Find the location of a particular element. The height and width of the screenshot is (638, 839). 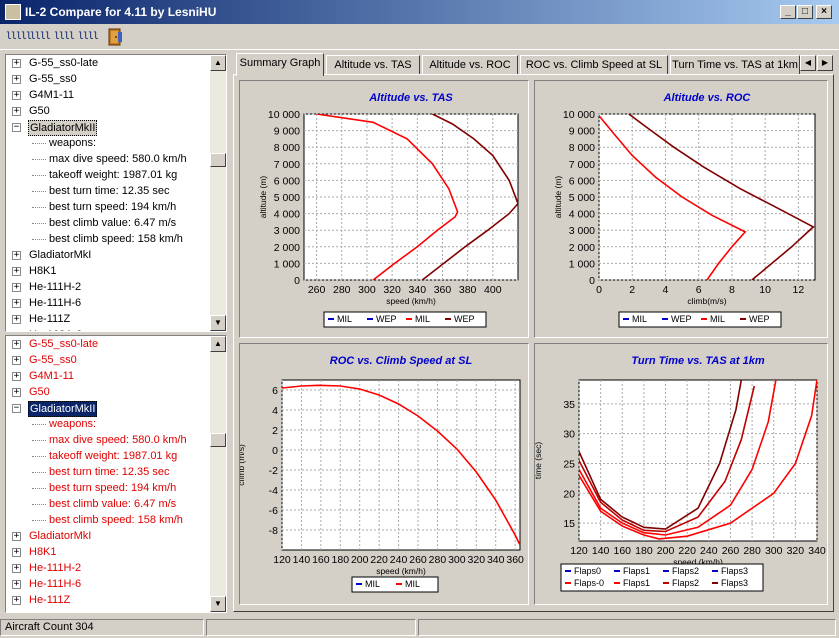

title-bar: IL-2 Compare for 4.11 by LesniHU _ □ × is located at coordinates (419, 12).